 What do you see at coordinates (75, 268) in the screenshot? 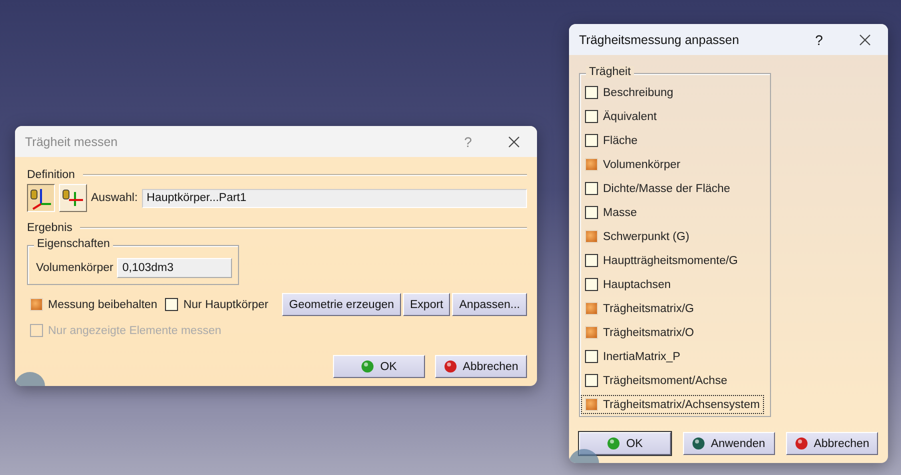
I see `property-label: Volumenkörper` at bounding box center [75, 268].